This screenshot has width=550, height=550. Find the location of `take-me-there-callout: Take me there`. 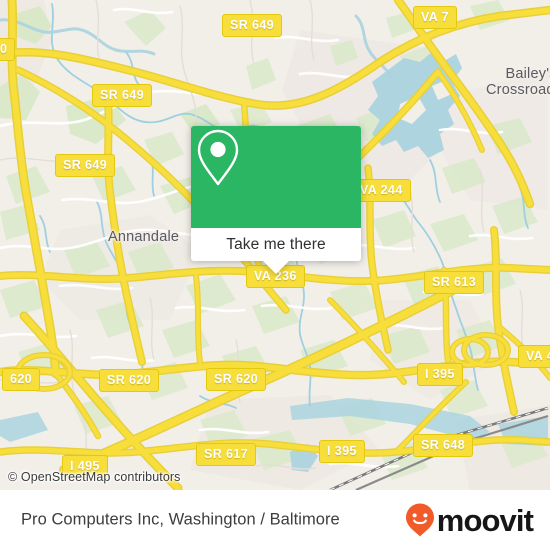

take-me-there-callout: Take me there is located at coordinates (276, 200).